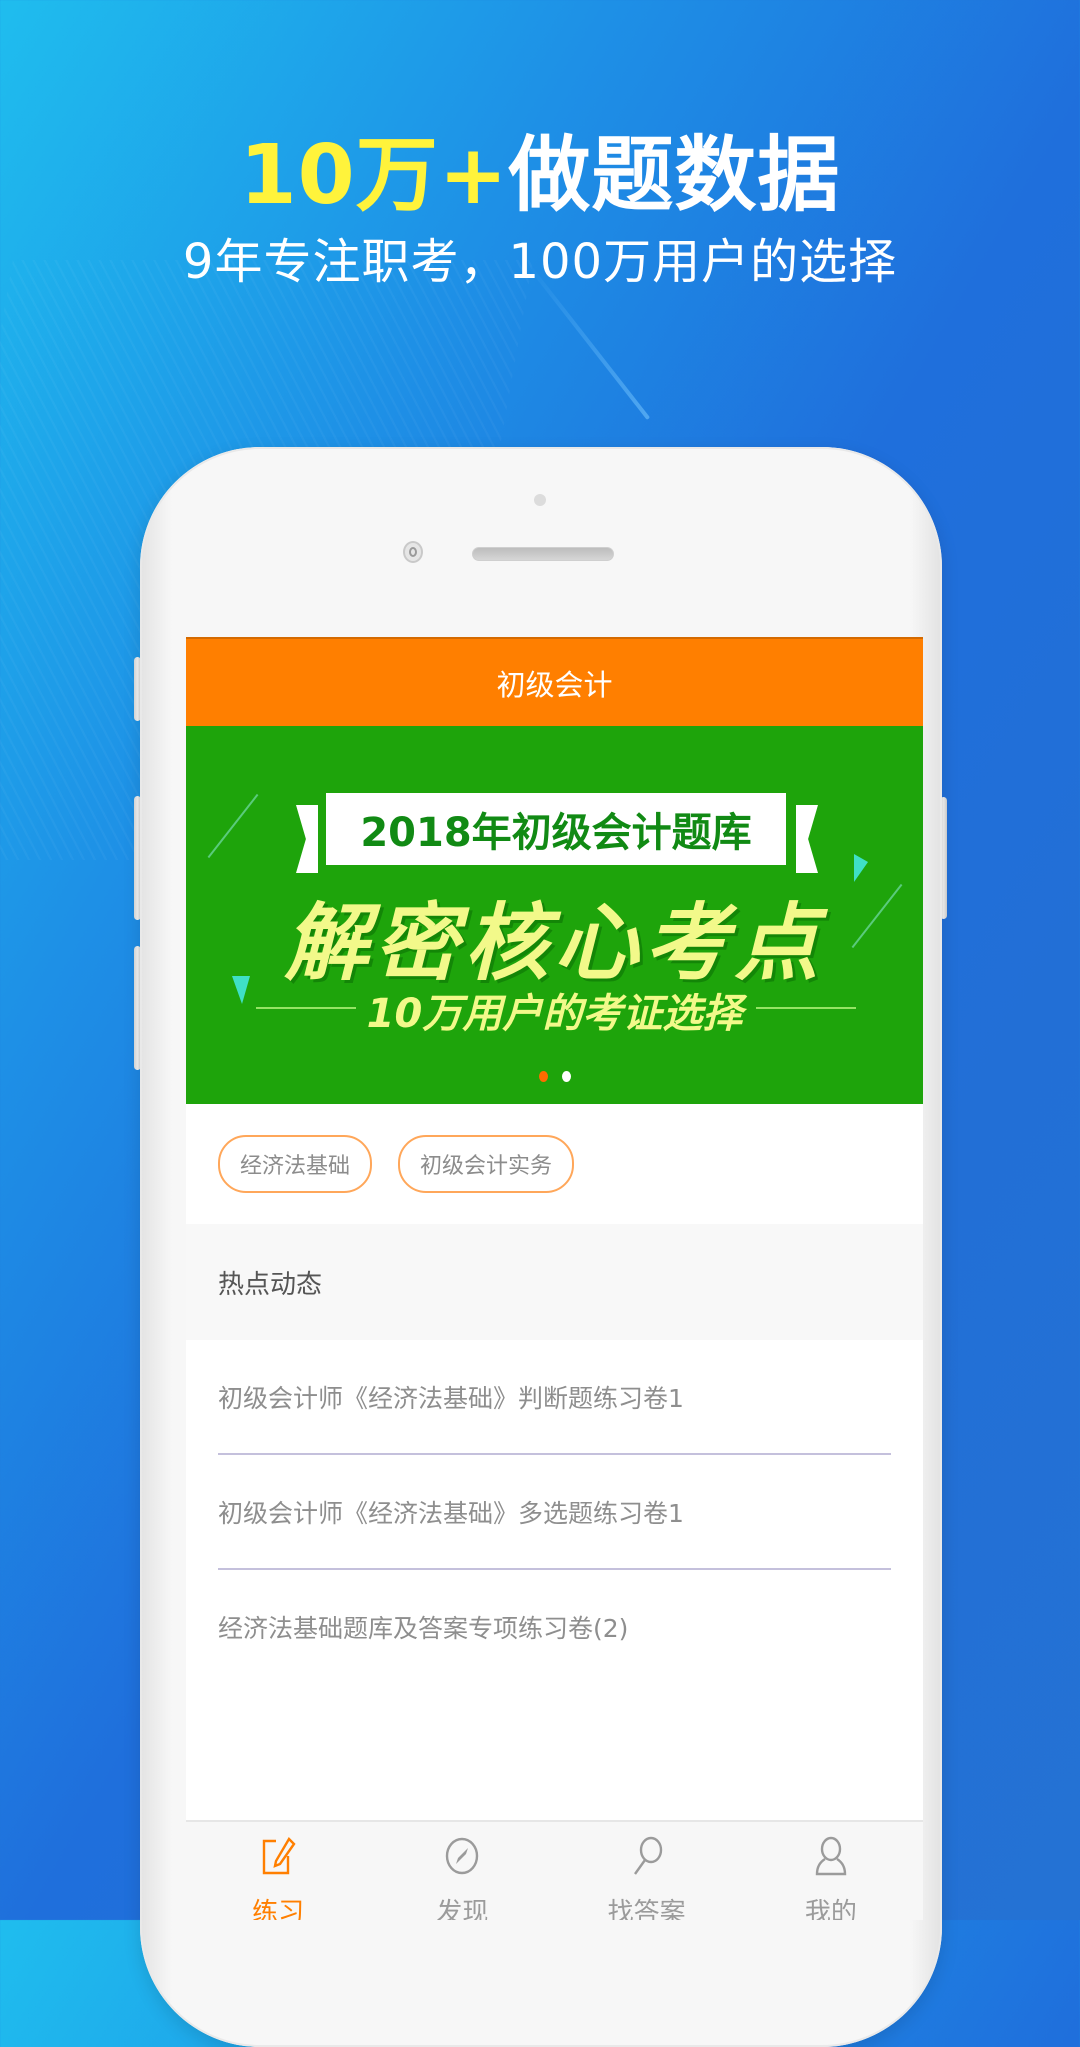  I want to click on tag-economic-law: 经济法基础, so click(295, 1164).